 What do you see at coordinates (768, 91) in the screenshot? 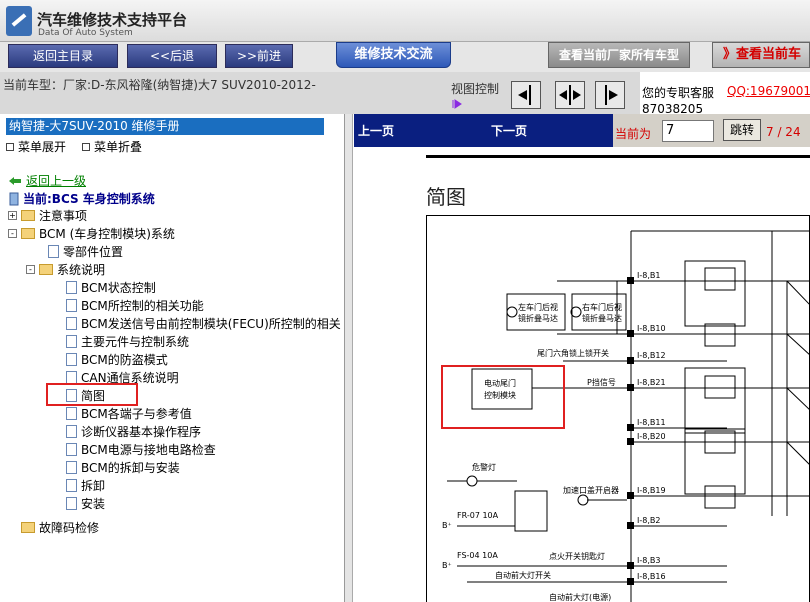
I see `qq-link: QQ:196790017` at bounding box center [768, 91].